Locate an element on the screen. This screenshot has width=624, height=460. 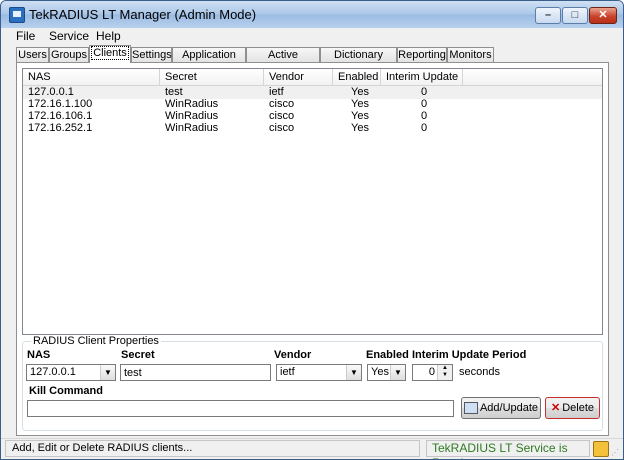
nas-value: 127.0.0.1 is located at coordinates (53, 372).